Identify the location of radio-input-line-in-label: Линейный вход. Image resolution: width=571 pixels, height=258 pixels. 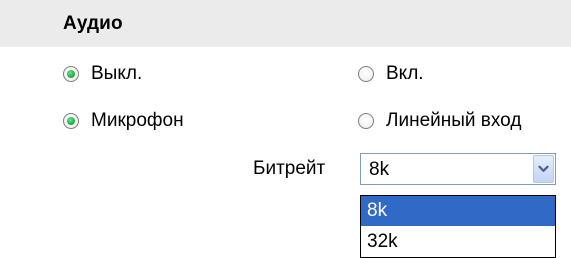
(454, 120).